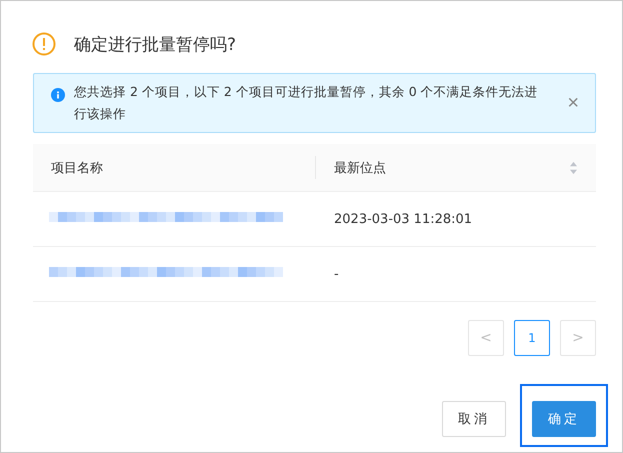  Describe the element at coordinates (474, 418) in the screenshot. I see `cancel-button: 取消` at that location.